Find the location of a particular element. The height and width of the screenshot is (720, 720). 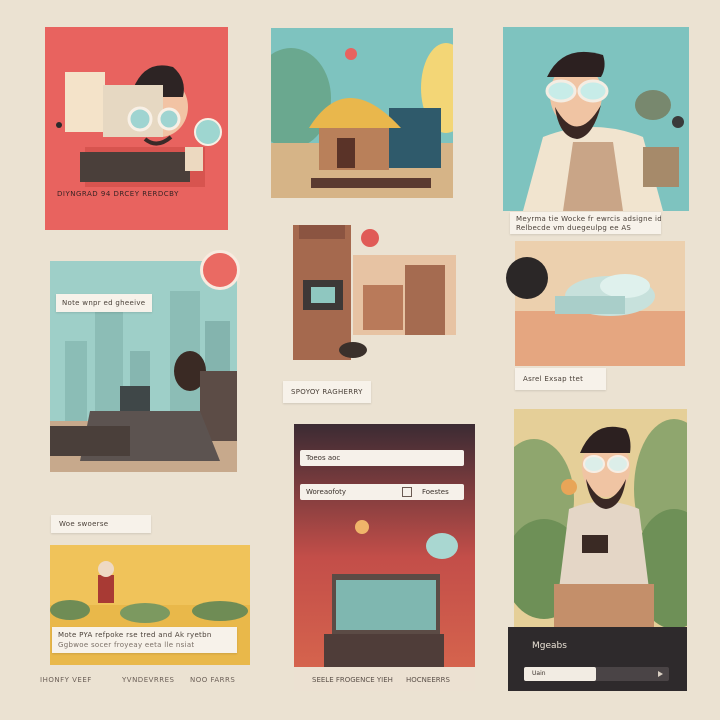

footer-link-3: NOO FARRS is located at coordinates (212, 680).